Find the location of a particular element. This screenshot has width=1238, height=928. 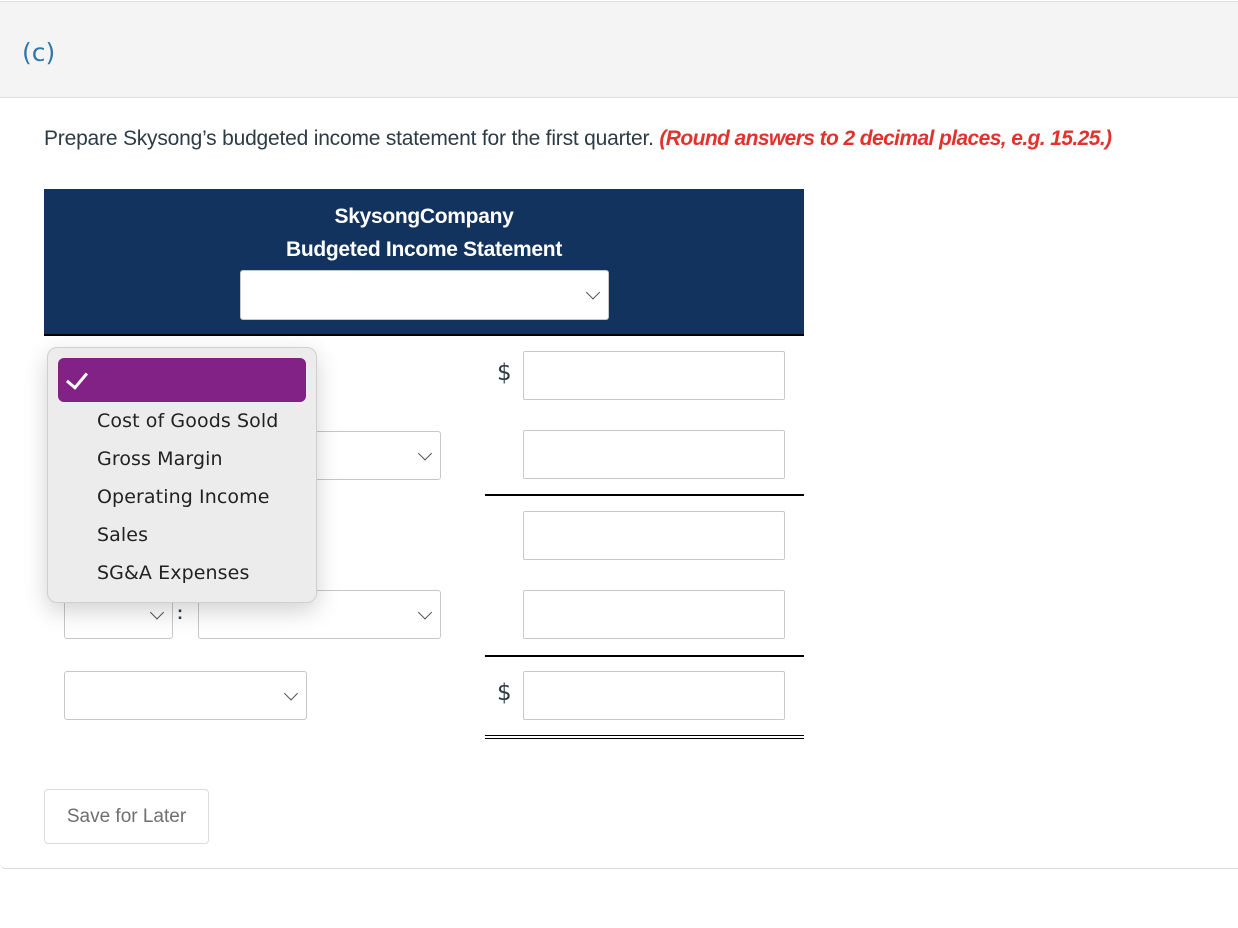

part-header: (c) is located at coordinates (619, 49).